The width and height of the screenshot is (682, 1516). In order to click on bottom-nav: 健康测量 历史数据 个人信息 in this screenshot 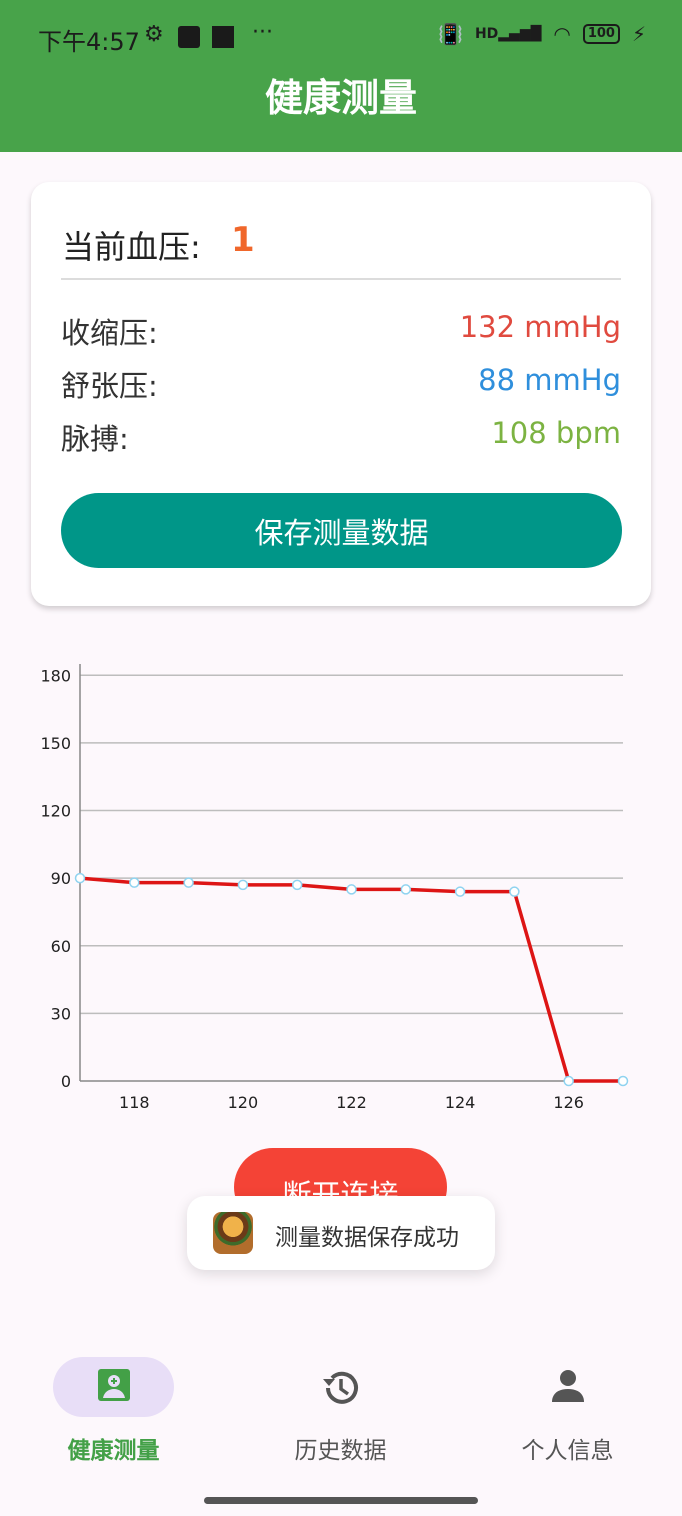, I will do `click(341, 1424)`.